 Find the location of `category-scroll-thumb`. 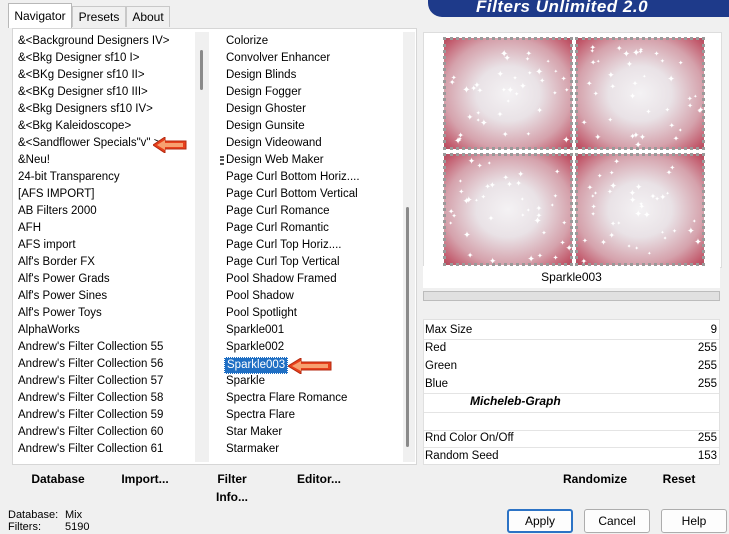

category-scroll-thumb is located at coordinates (201, 70).